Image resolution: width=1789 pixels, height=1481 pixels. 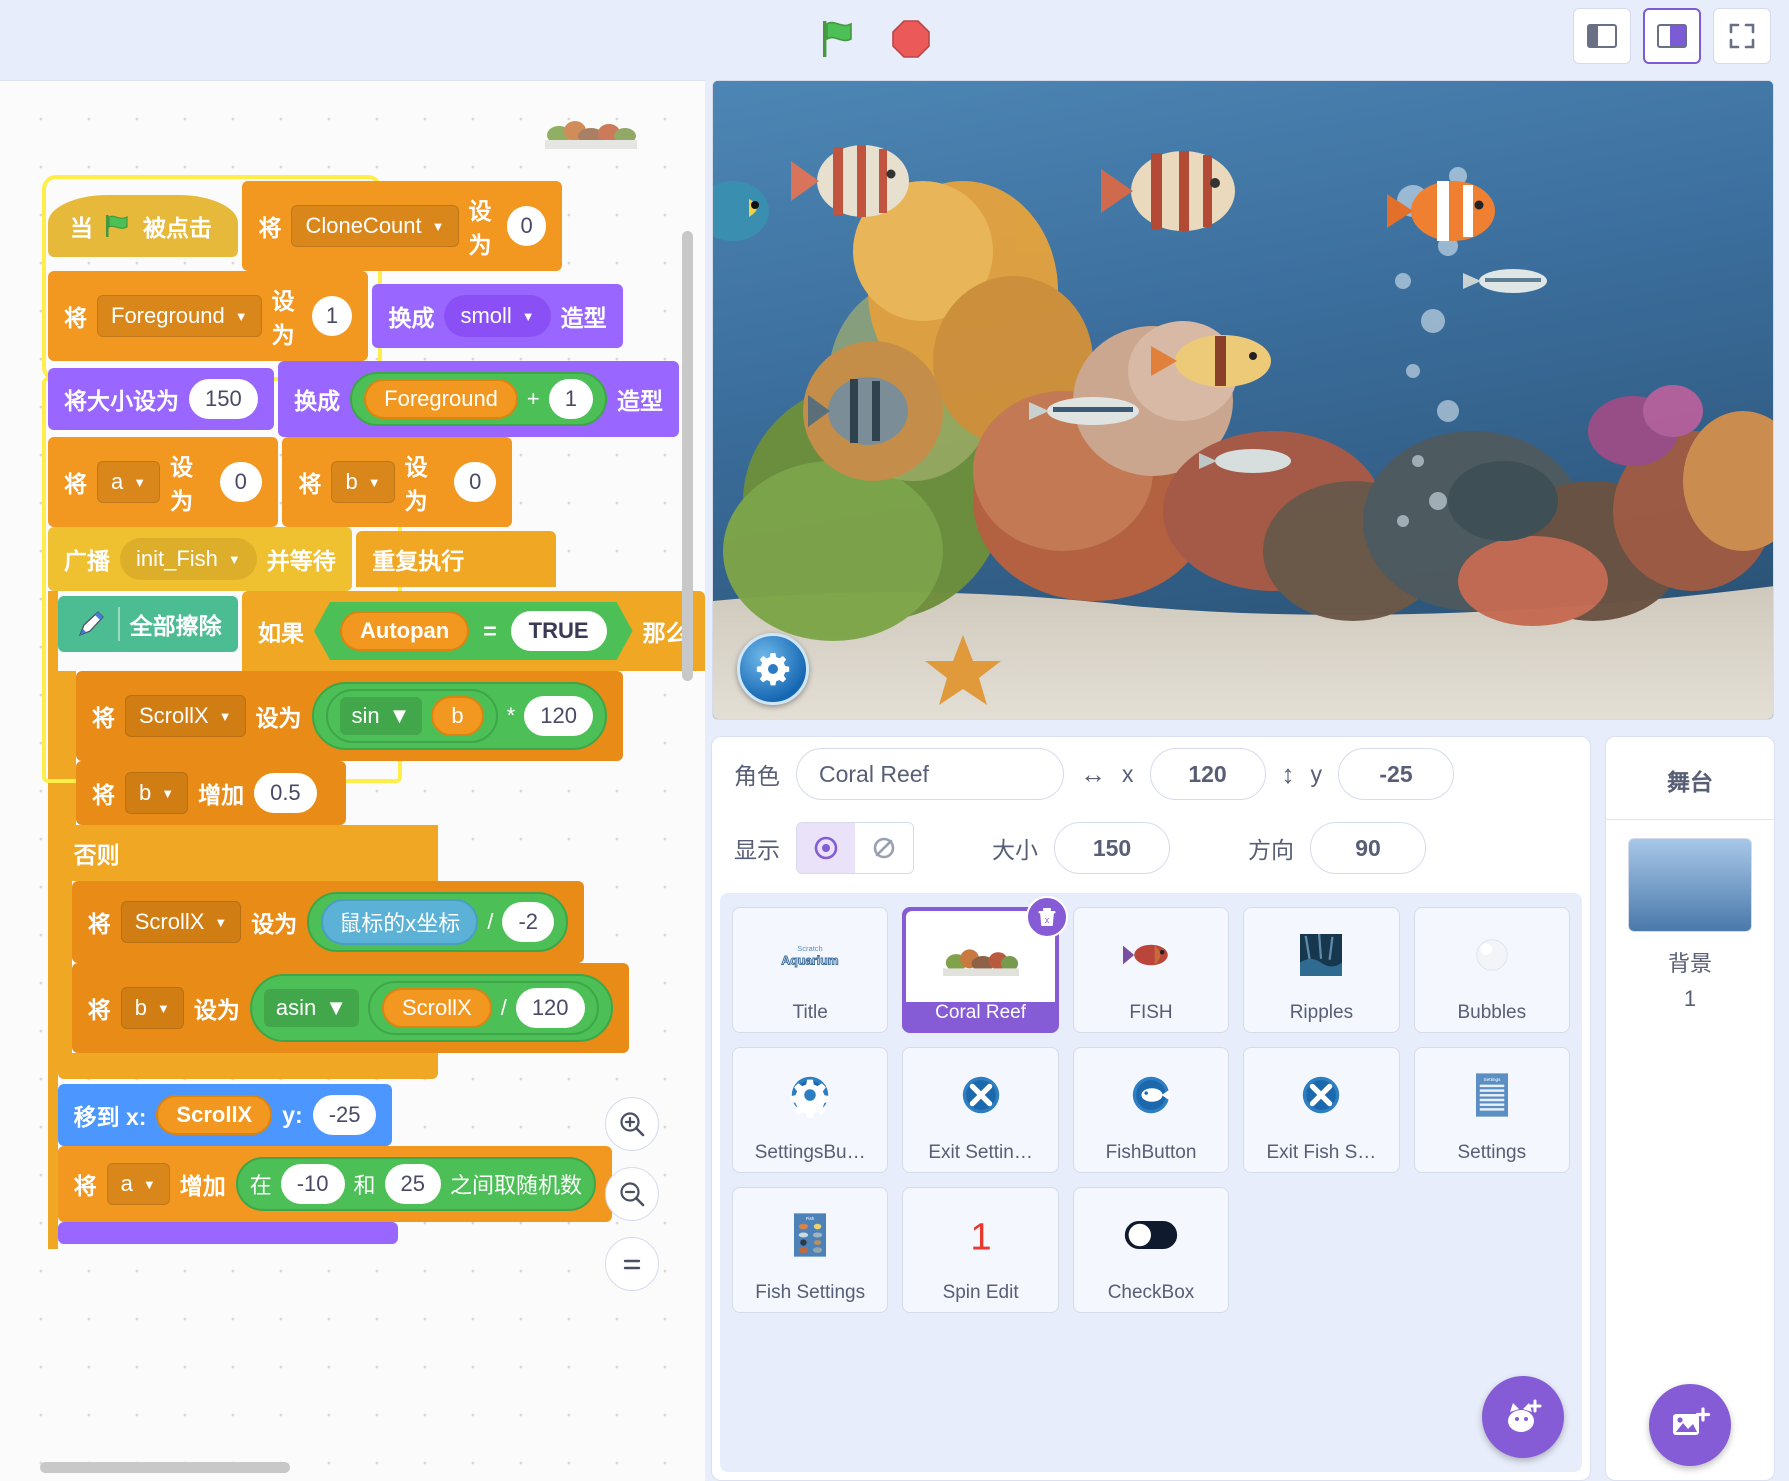 I want to click on operator-divide-scrollx: ScrollX / 120, so click(x=483, y=1008).